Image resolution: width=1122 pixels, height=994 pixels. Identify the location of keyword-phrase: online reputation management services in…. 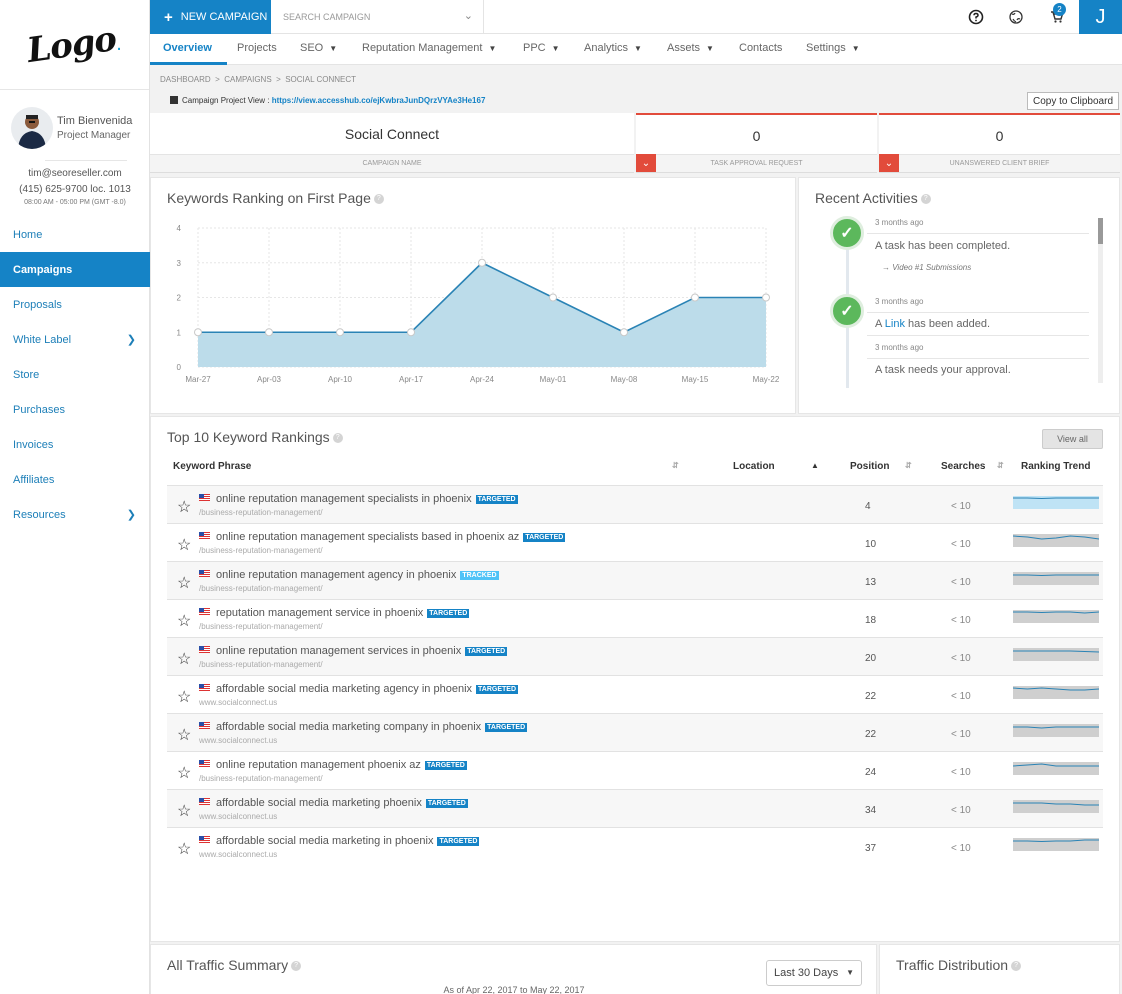
(362, 651).